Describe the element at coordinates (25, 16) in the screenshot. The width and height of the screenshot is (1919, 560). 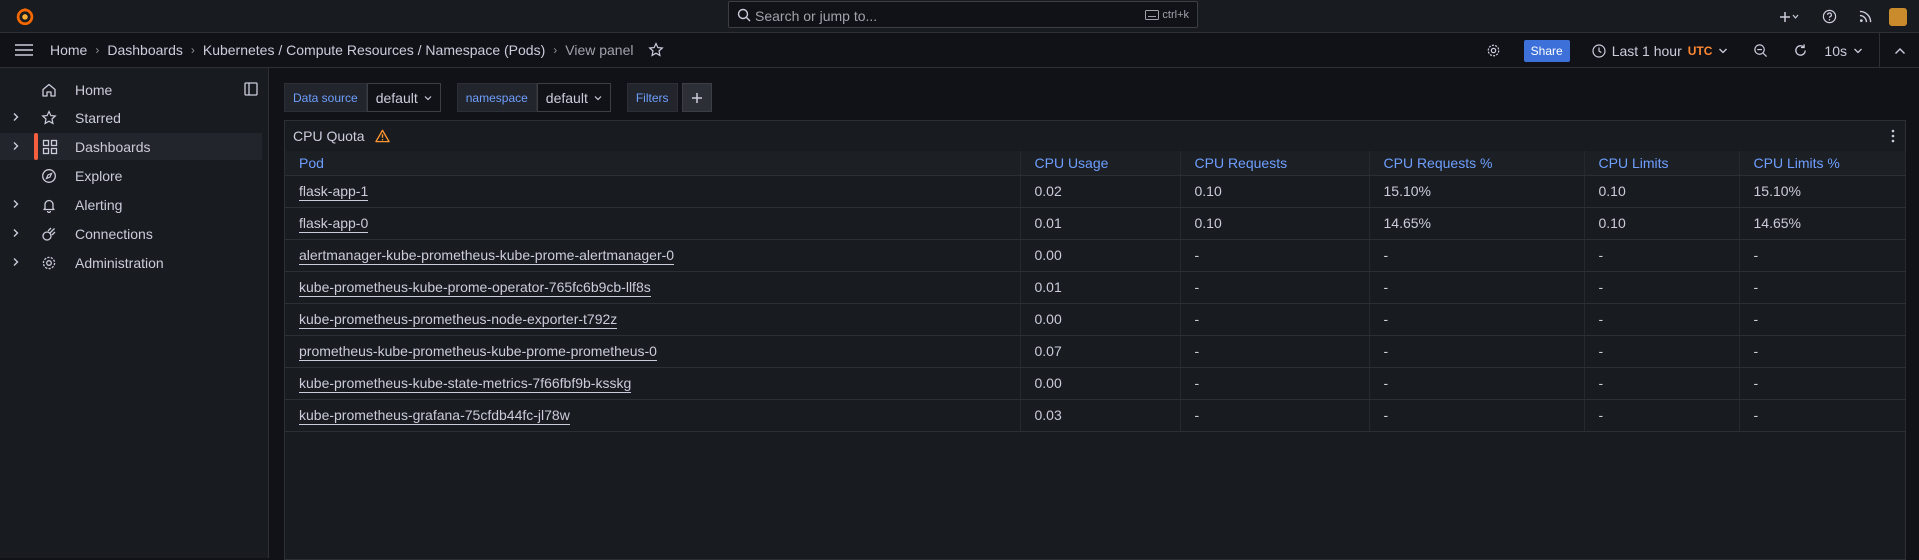
I see `grafana-logo-icon` at that location.